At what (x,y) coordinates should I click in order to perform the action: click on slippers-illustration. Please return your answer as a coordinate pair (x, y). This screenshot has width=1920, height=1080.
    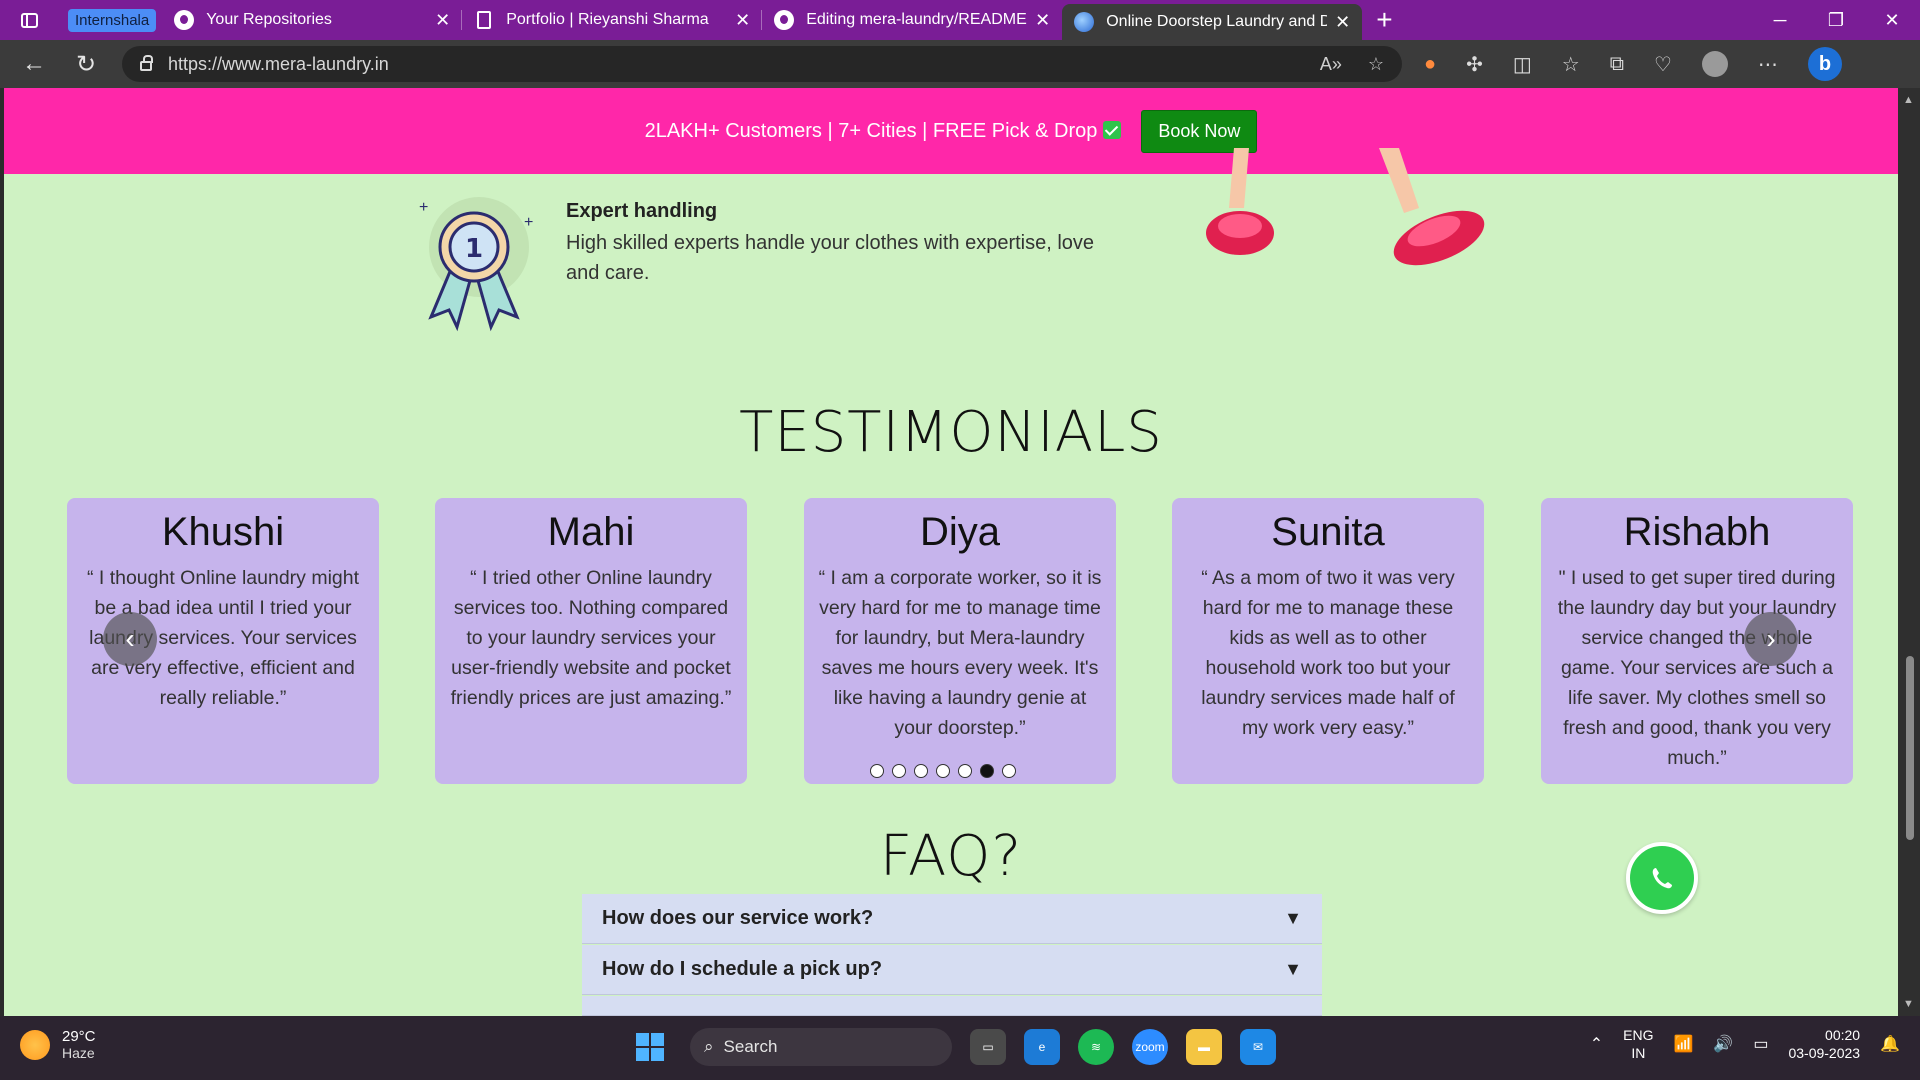
    Looking at the image, I should click on (1345, 207).